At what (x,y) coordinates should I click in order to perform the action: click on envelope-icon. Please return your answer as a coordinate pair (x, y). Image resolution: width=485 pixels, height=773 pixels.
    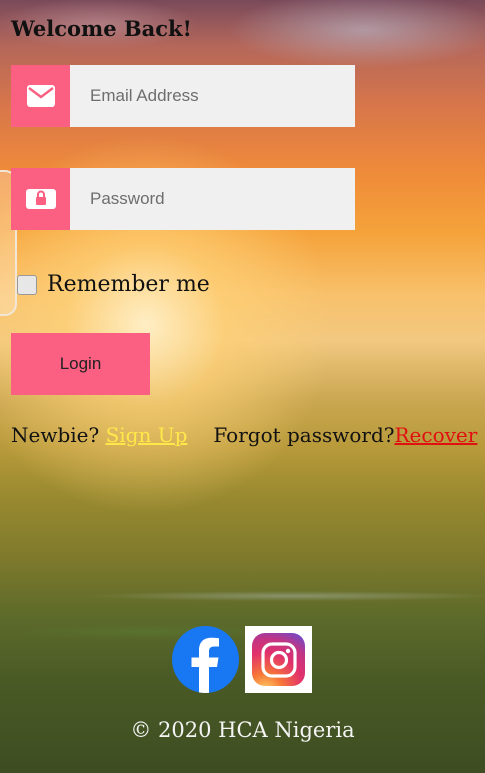
    Looking at the image, I should click on (40, 96).